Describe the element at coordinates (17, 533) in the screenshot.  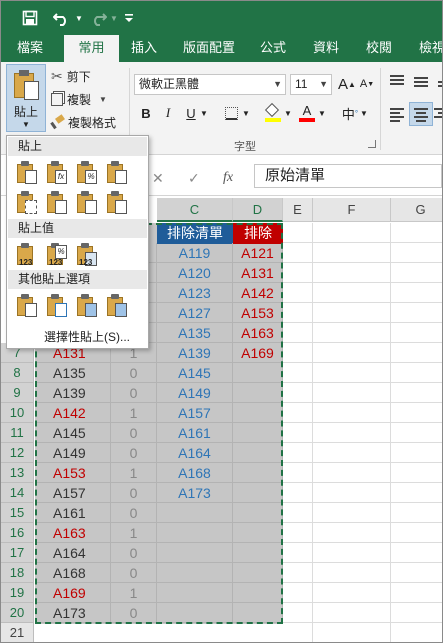
I see `row-header: 16` at that location.